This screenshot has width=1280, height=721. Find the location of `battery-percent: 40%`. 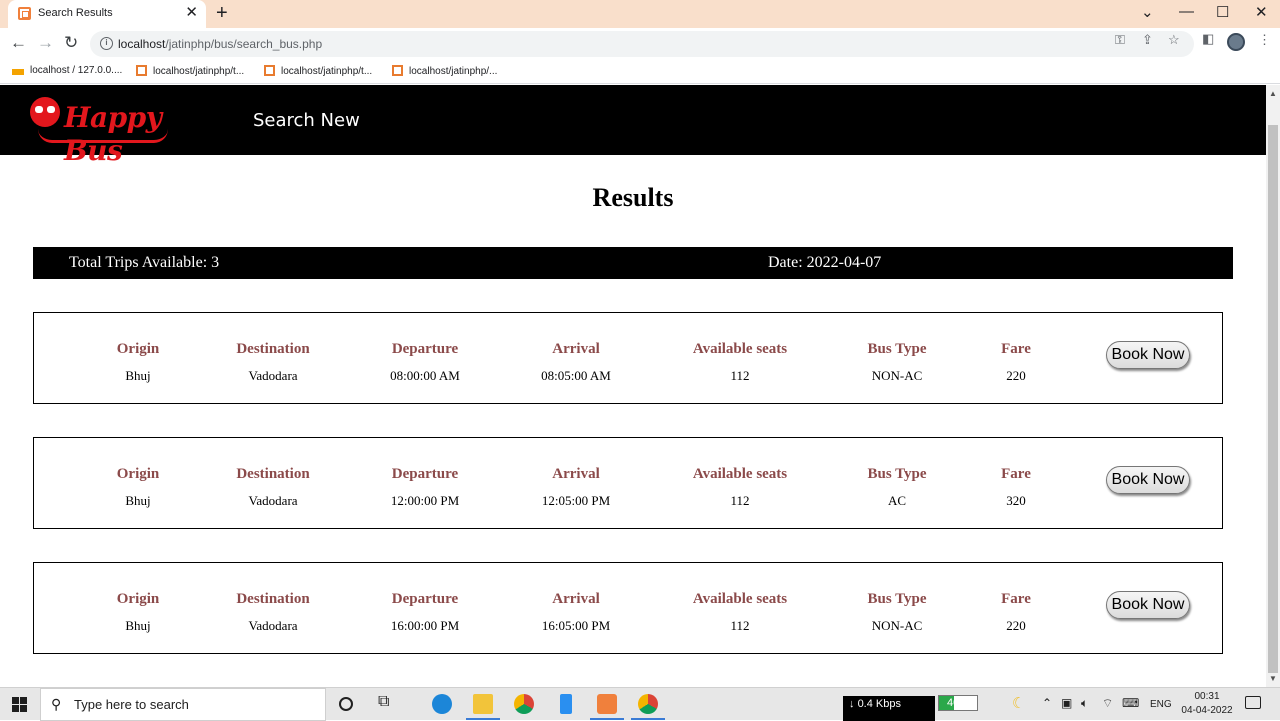

battery-percent: 40% is located at coordinates (958, 703).